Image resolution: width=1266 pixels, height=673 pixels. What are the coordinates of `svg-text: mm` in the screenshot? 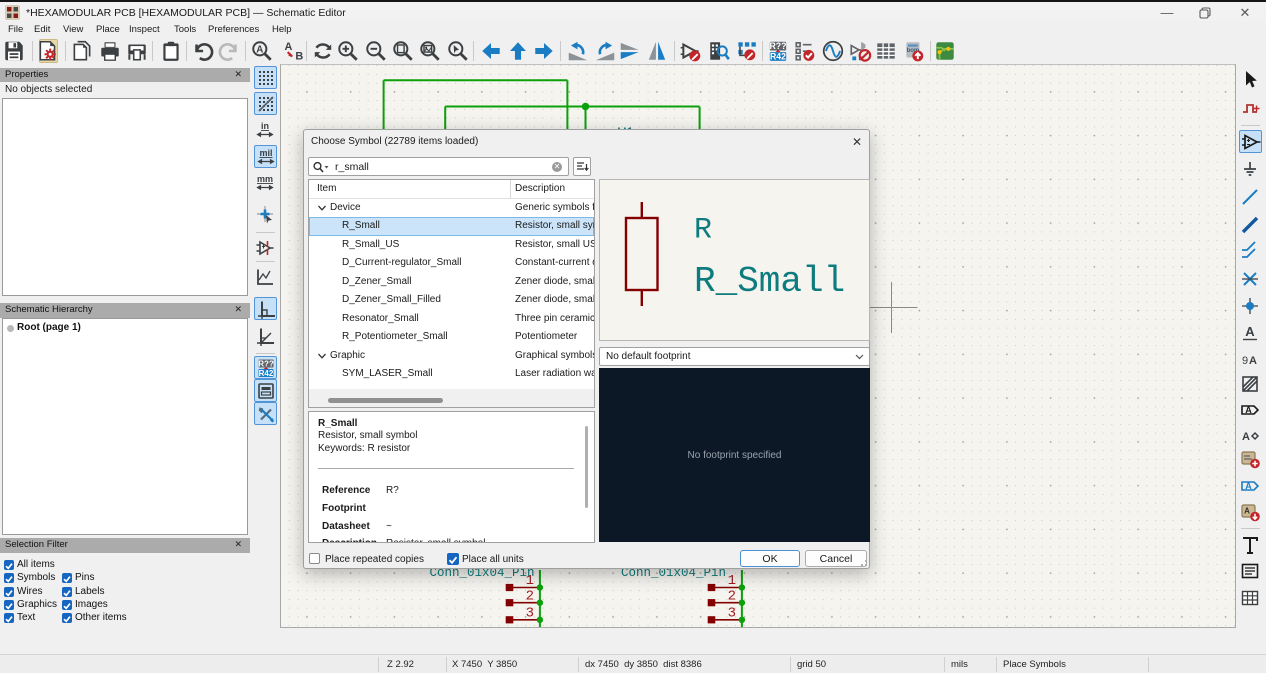 It's located at (265, 179).